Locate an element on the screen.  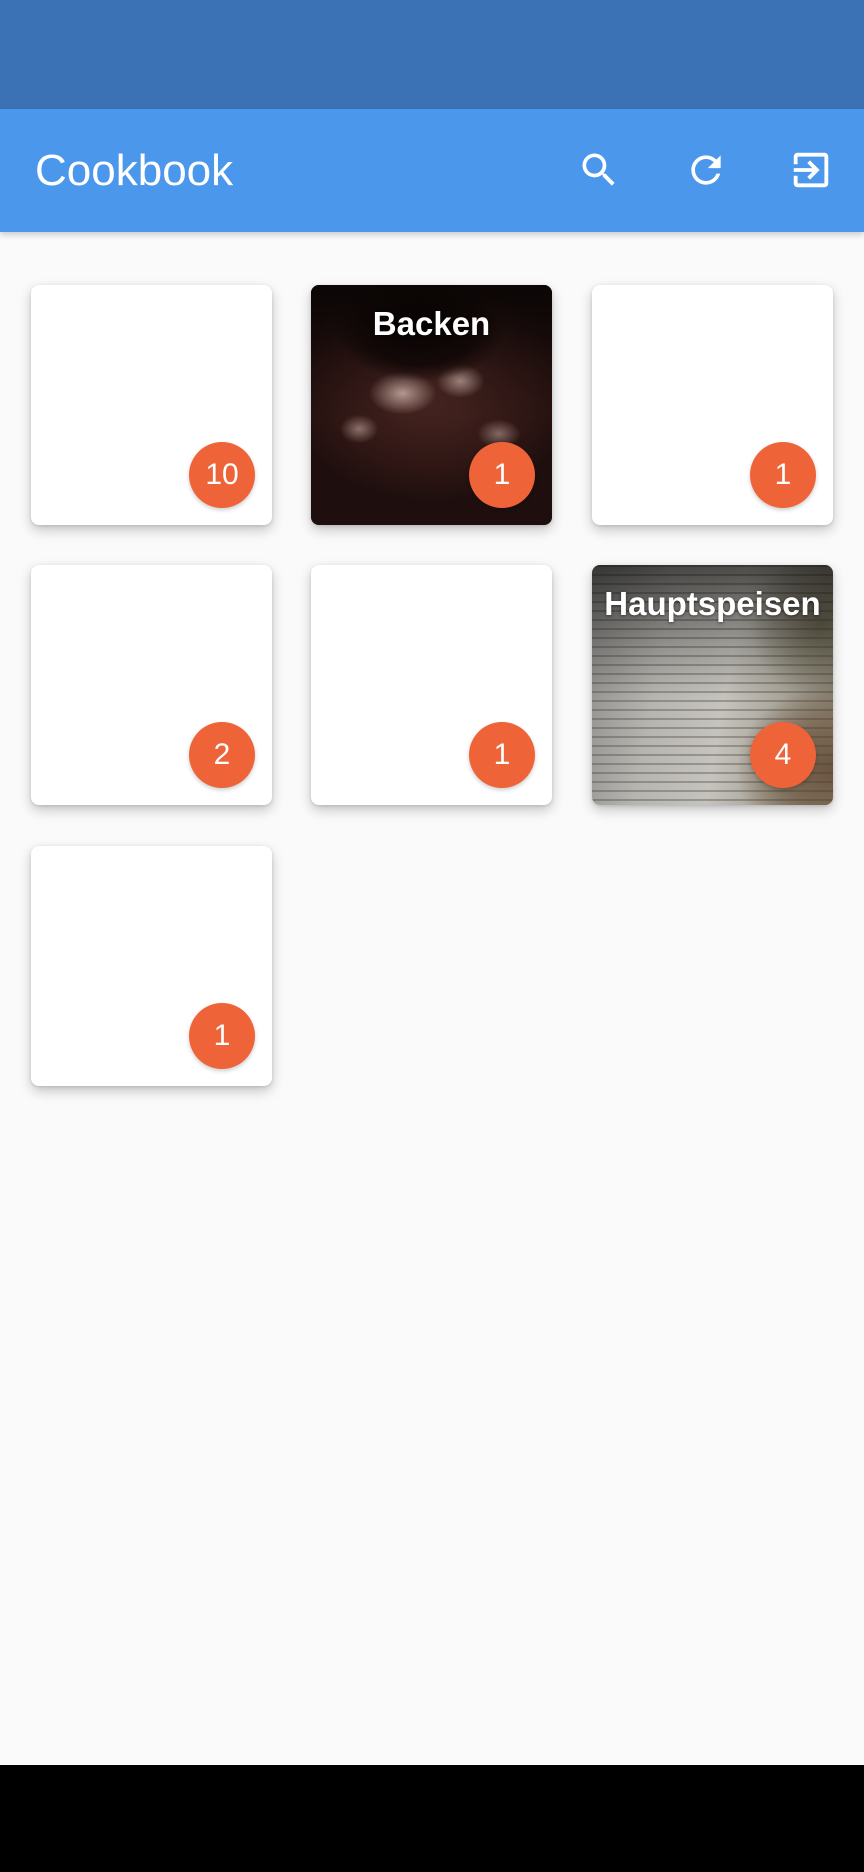
category-card: 2 is located at coordinates (151, 685).